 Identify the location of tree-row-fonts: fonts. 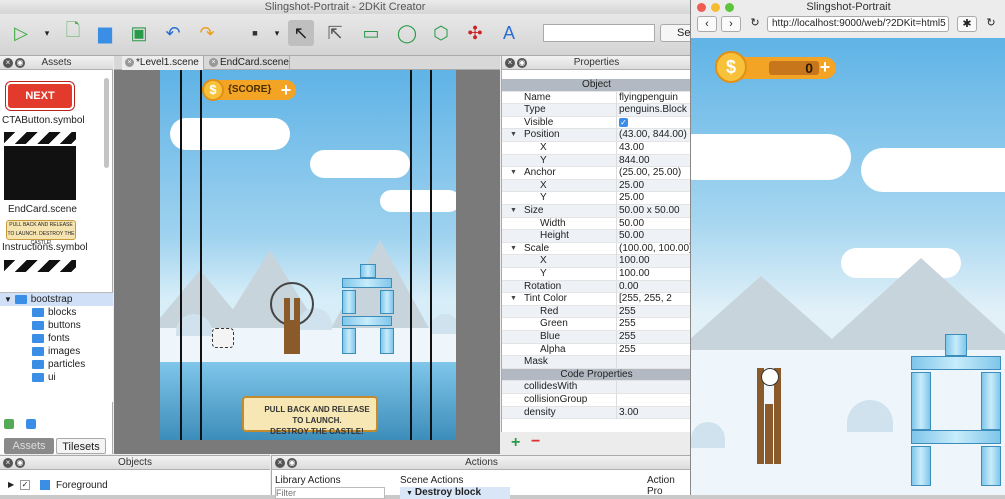
(56, 338).